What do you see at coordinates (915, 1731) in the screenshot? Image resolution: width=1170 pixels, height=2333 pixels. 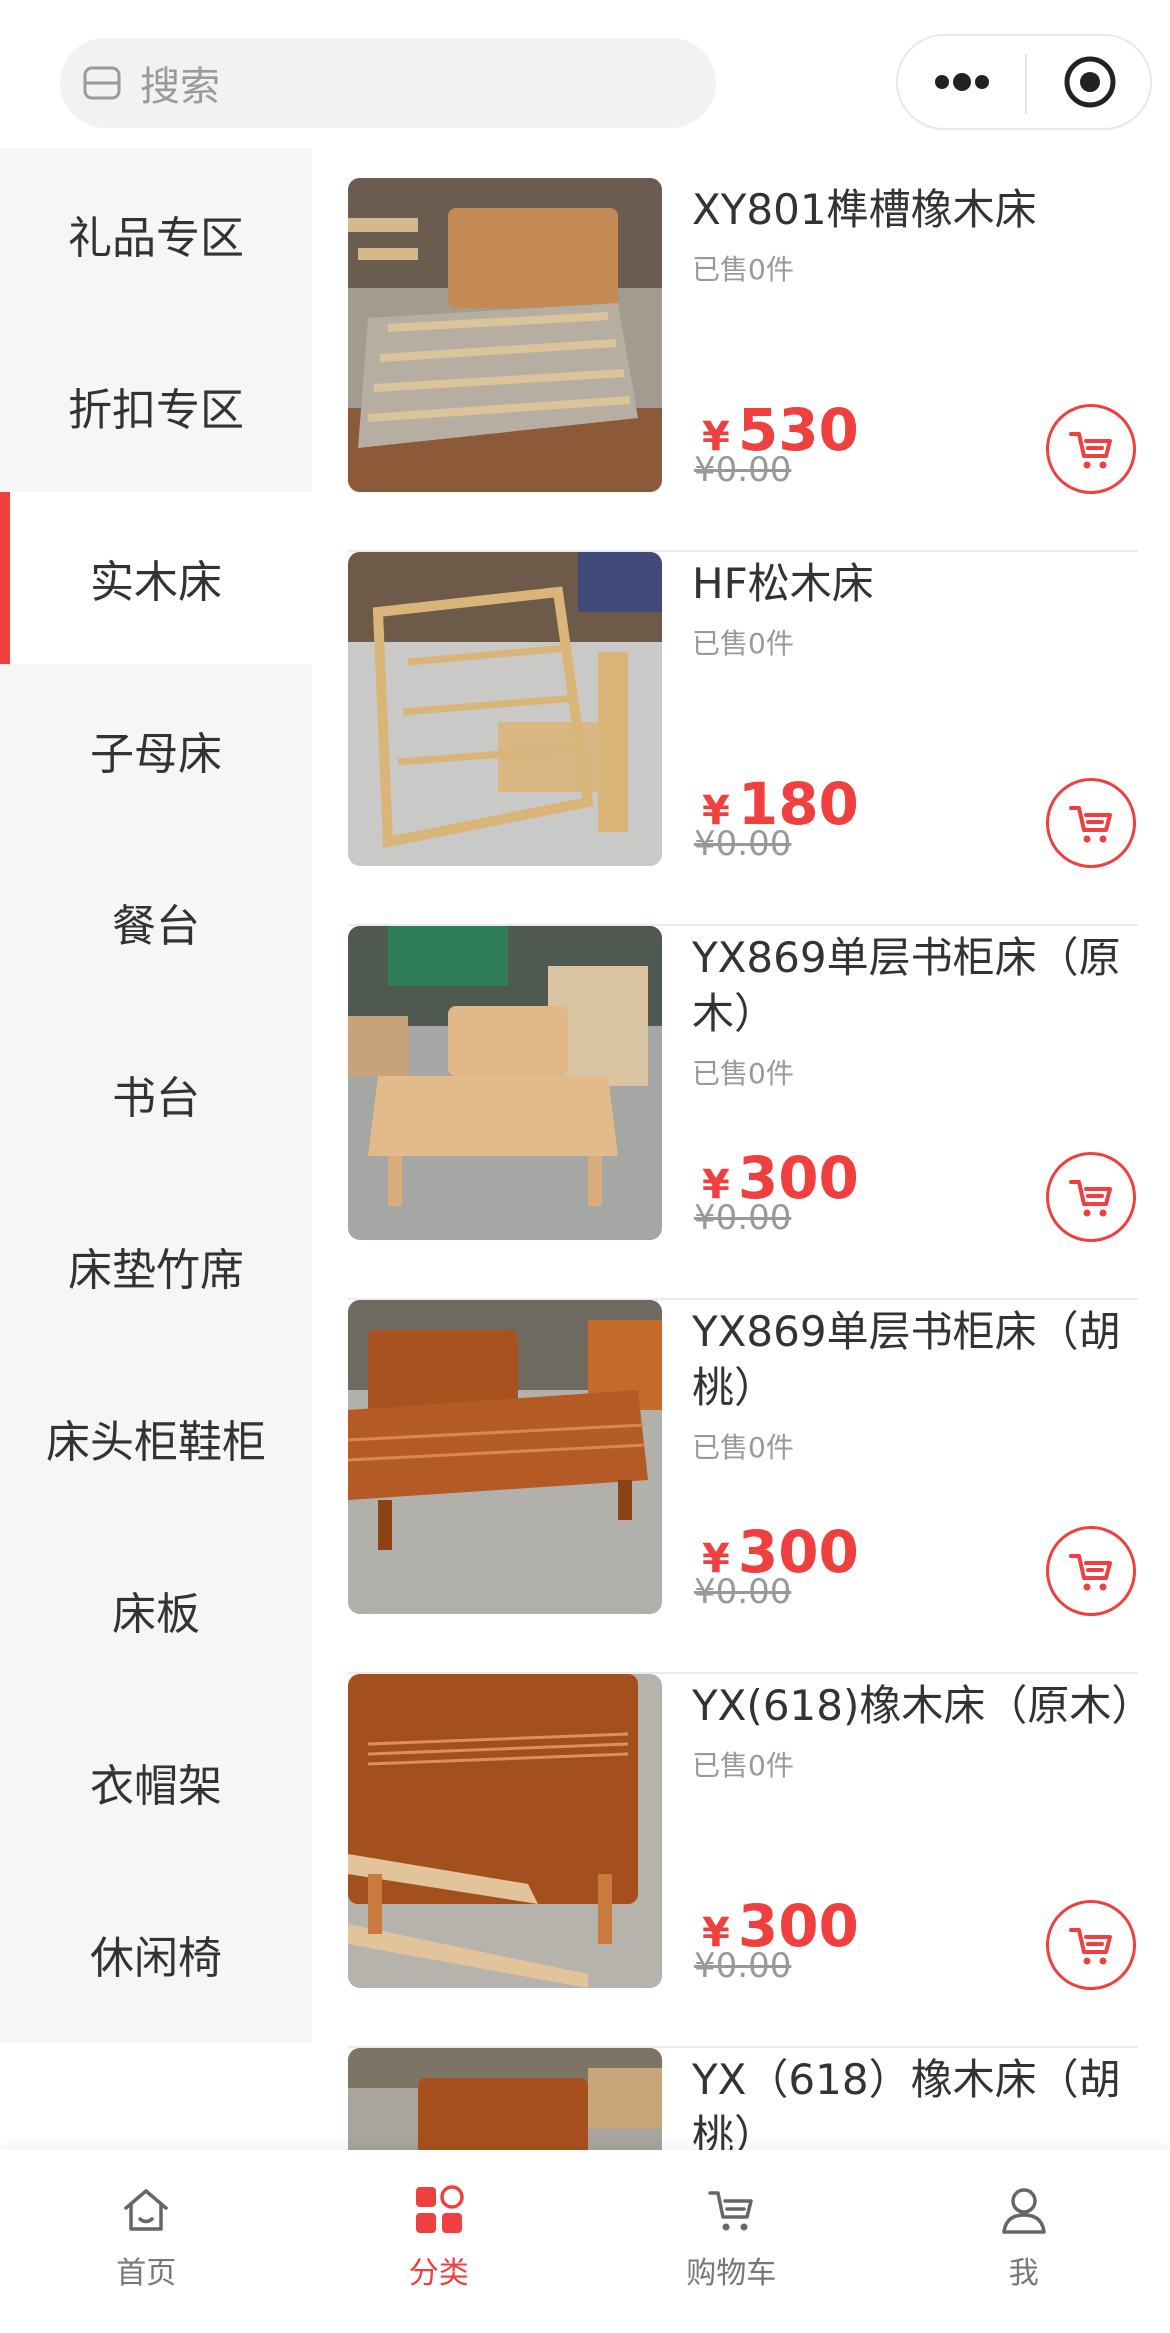 I see `product-info: YX(618)橡木床（原木） 已售0件` at bounding box center [915, 1731].